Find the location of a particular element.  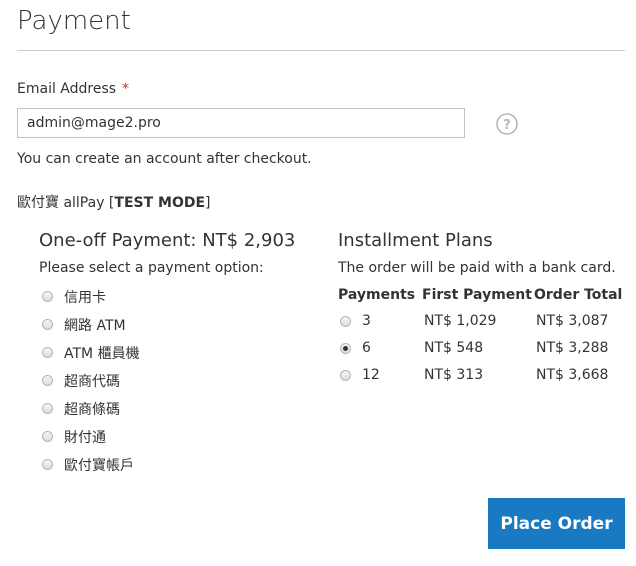

installments-prompt: The order will be paid with a bank card. is located at coordinates (477, 268).